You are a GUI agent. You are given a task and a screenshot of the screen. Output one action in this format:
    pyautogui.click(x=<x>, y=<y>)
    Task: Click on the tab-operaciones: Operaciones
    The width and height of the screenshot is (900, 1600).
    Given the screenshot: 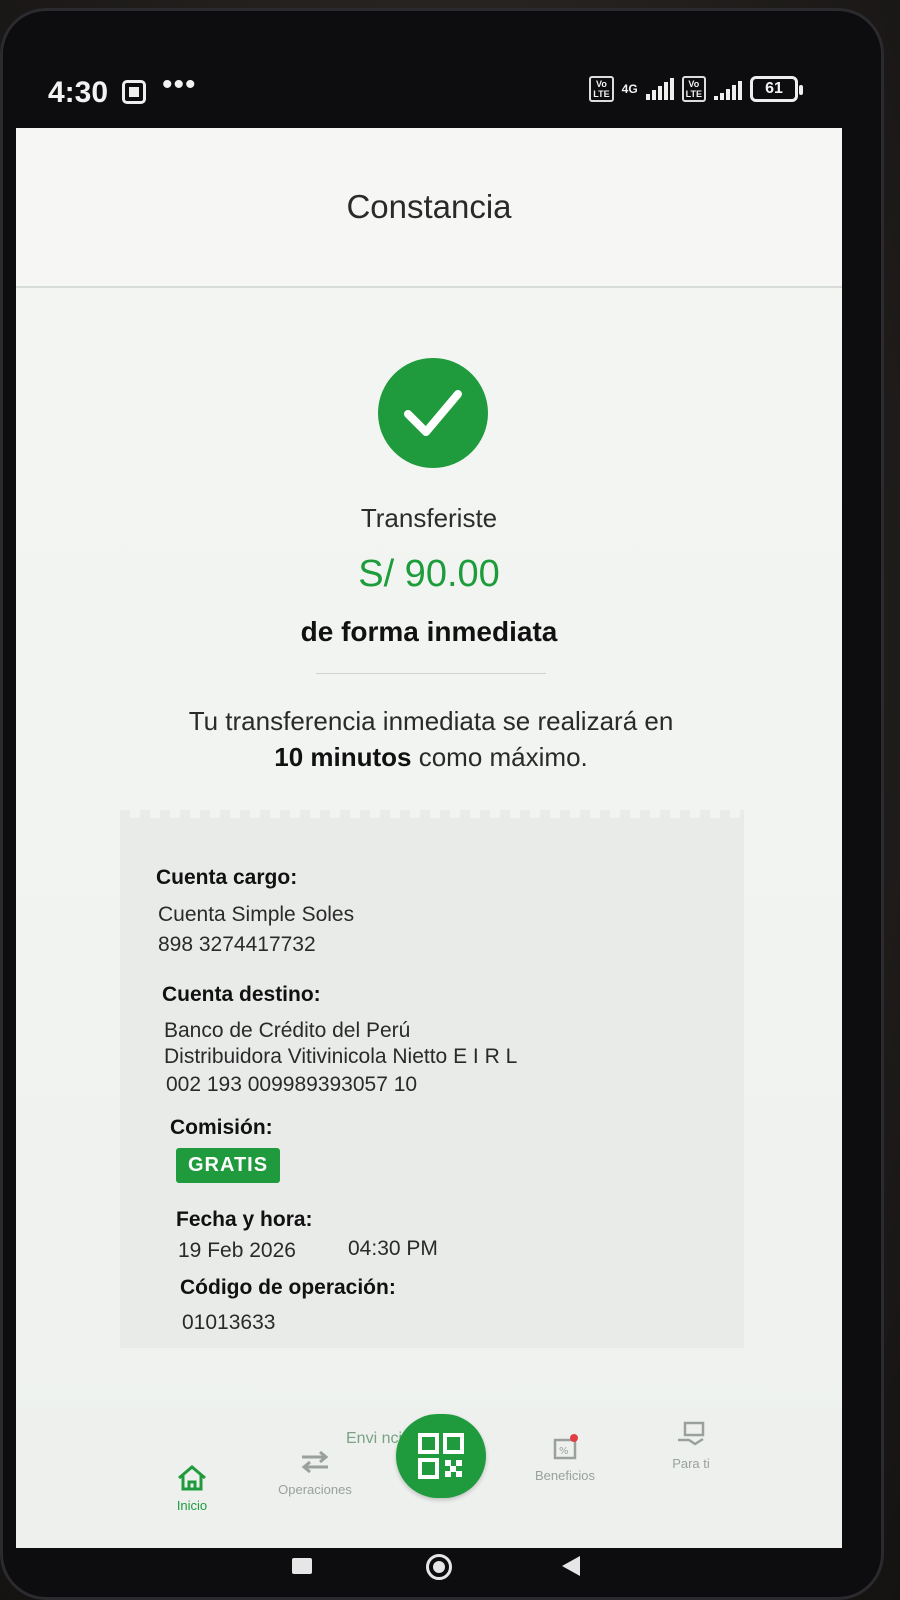 What is the action you would take?
    pyautogui.click(x=315, y=1472)
    